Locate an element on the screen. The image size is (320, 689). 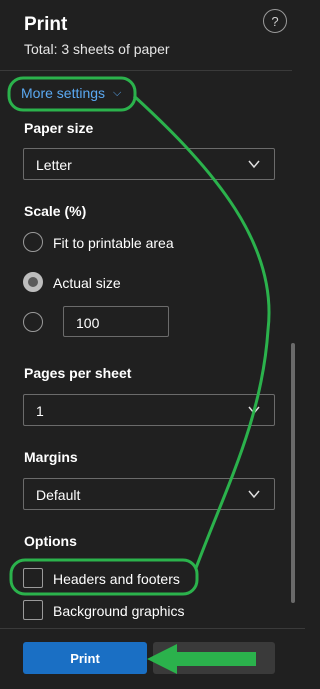
scale-custom-value: 100 is located at coordinates (88, 323).